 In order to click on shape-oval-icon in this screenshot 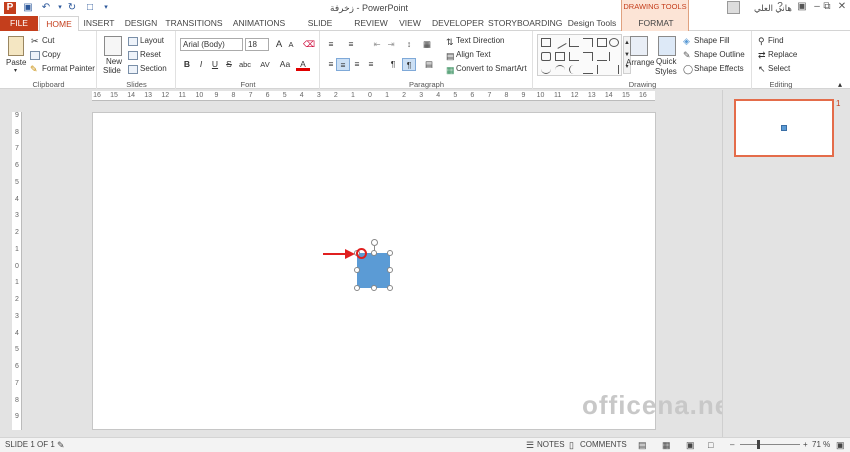, I will do `click(614, 42)`.